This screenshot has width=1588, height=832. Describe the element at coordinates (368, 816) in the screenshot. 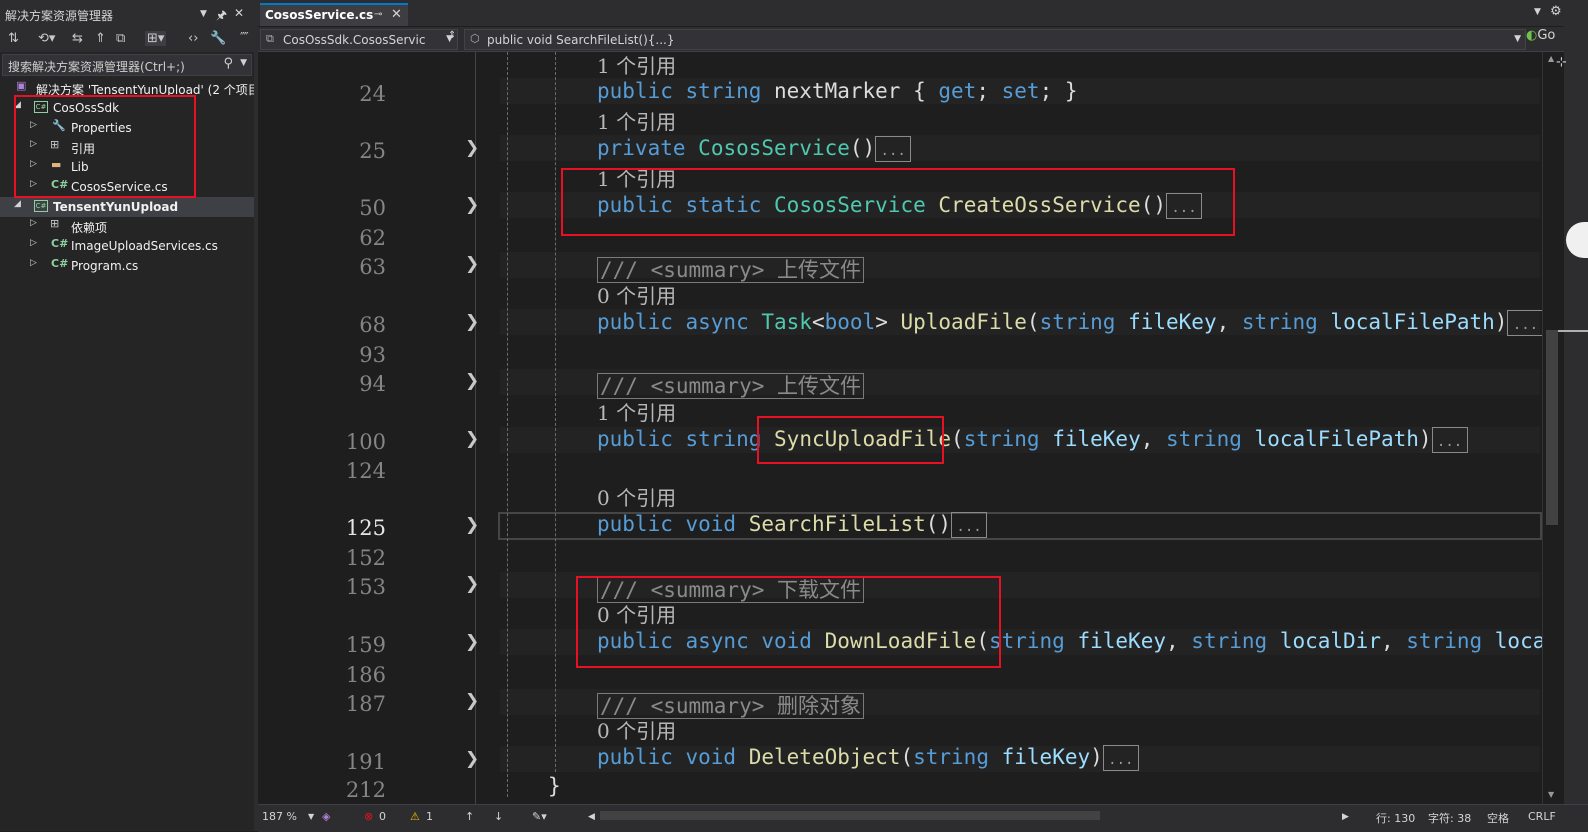

I see `error-icon: ⊗` at that location.